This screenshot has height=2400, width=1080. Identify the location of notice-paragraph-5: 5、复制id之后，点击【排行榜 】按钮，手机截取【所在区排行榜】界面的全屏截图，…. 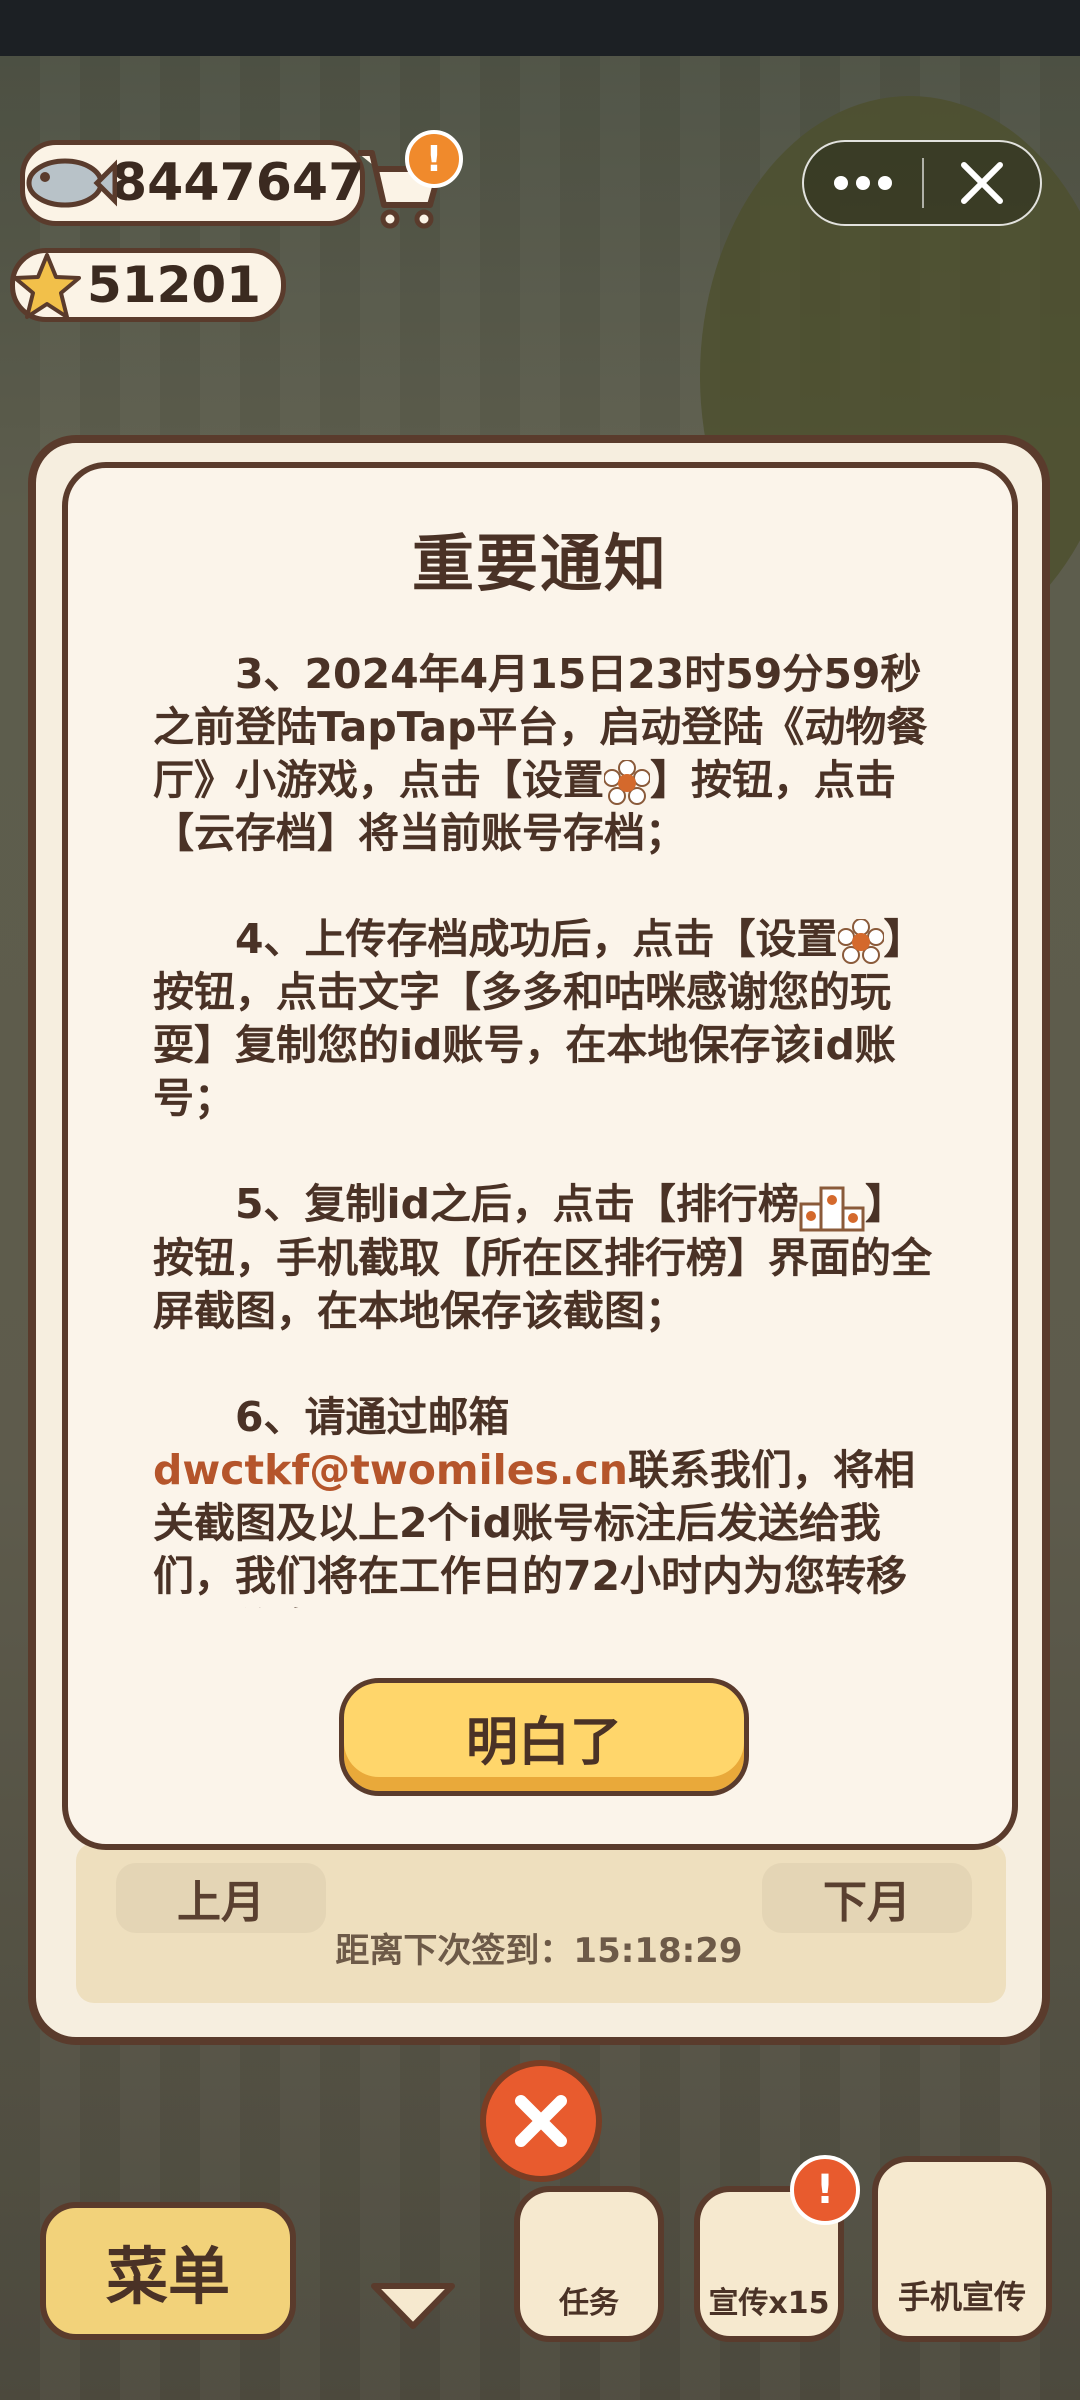
(548, 1258).